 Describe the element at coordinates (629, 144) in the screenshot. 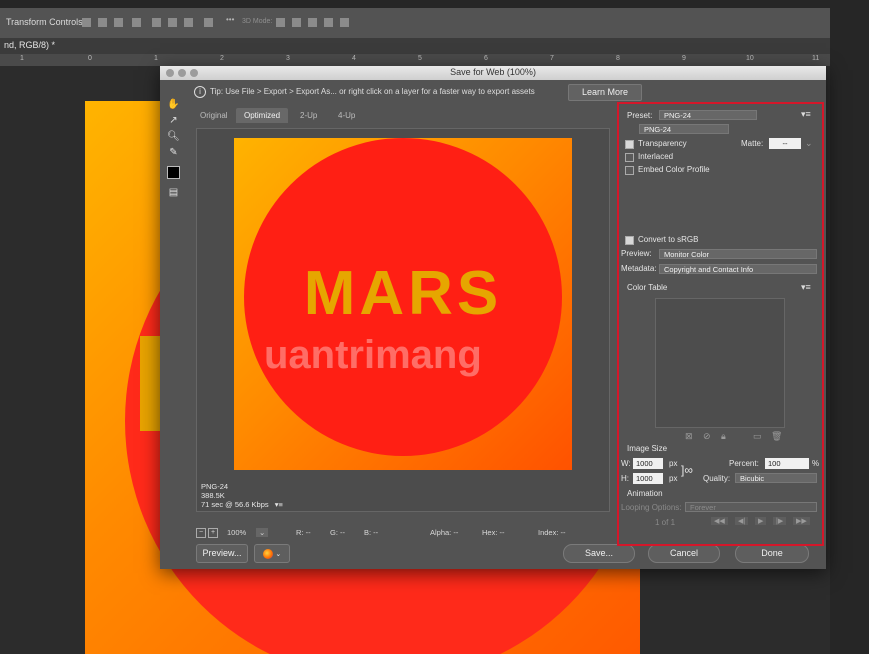

I see `transparency-checkbox` at that location.